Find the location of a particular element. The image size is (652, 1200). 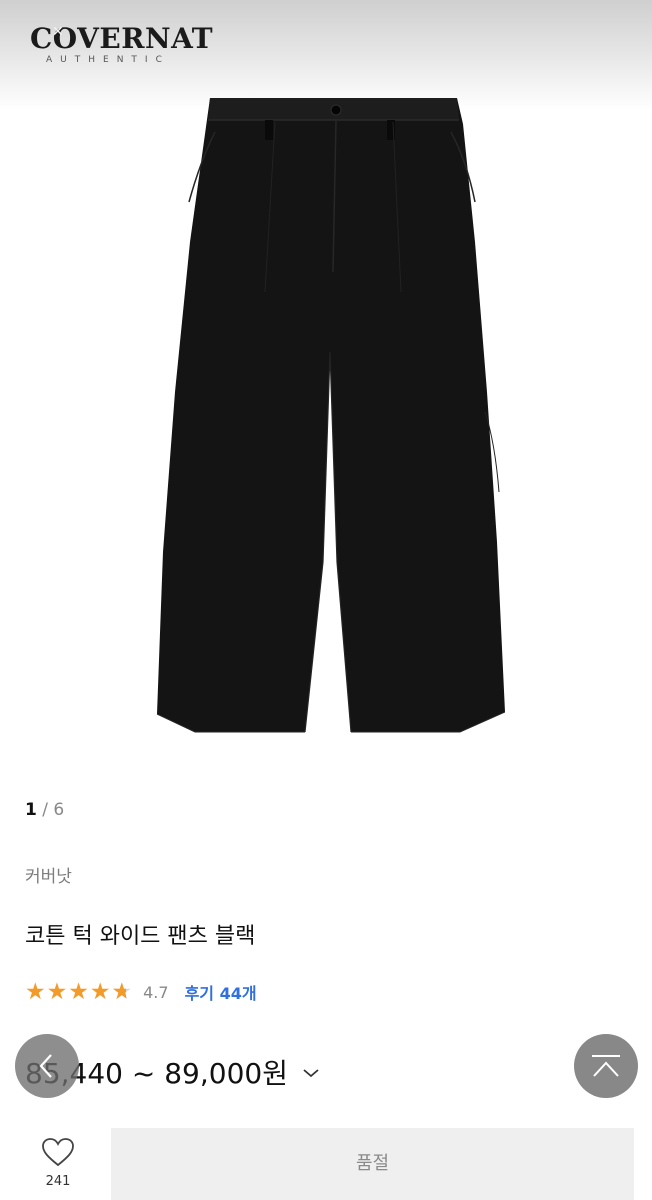

rating-score: 4.7 is located at coordinates (156, 992).